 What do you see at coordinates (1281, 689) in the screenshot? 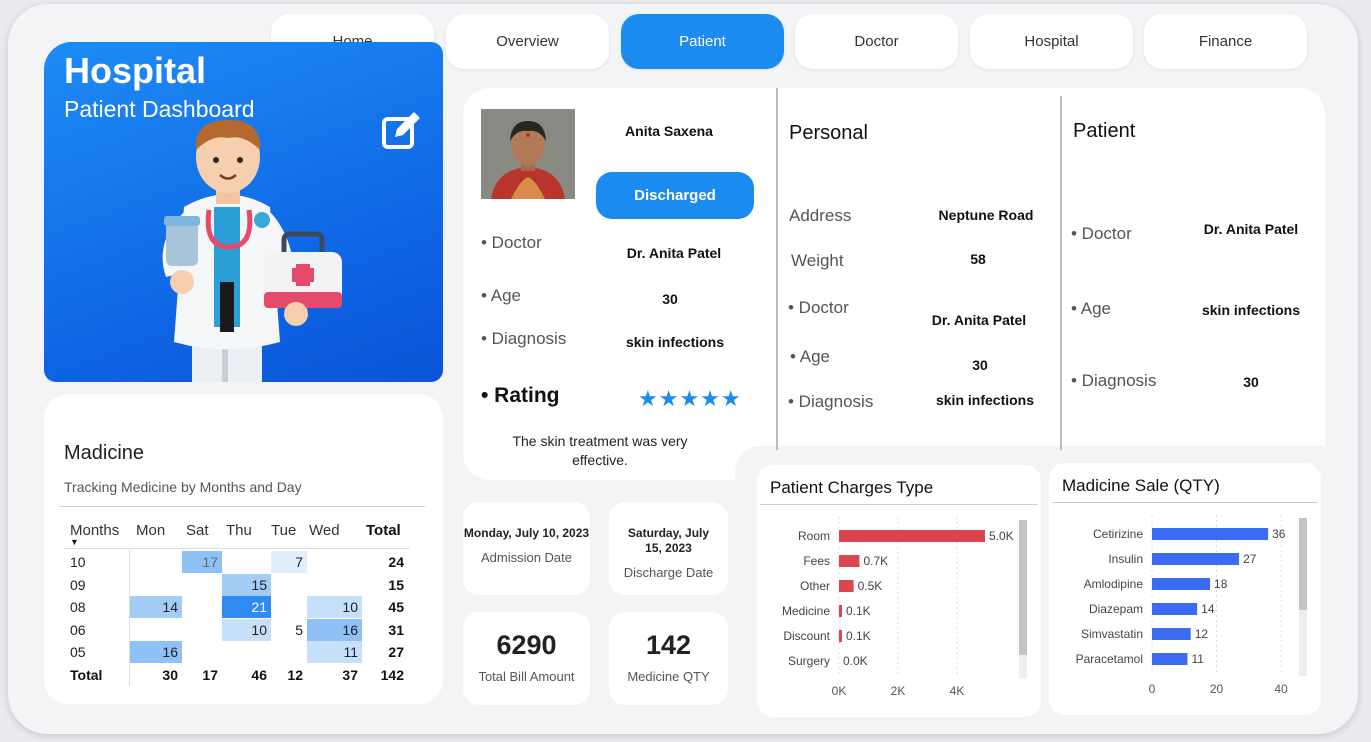
I see `x-tick-label: 40` at bounding box center [1281, 689].